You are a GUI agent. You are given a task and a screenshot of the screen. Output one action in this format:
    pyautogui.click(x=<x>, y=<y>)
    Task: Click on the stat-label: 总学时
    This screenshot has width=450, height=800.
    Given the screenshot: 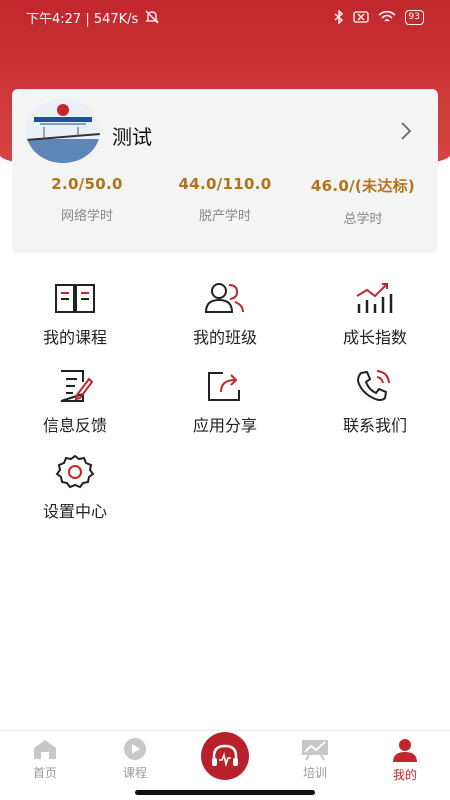 What is the action you would take?
    pyautogui.click(x=363, y=219)
    